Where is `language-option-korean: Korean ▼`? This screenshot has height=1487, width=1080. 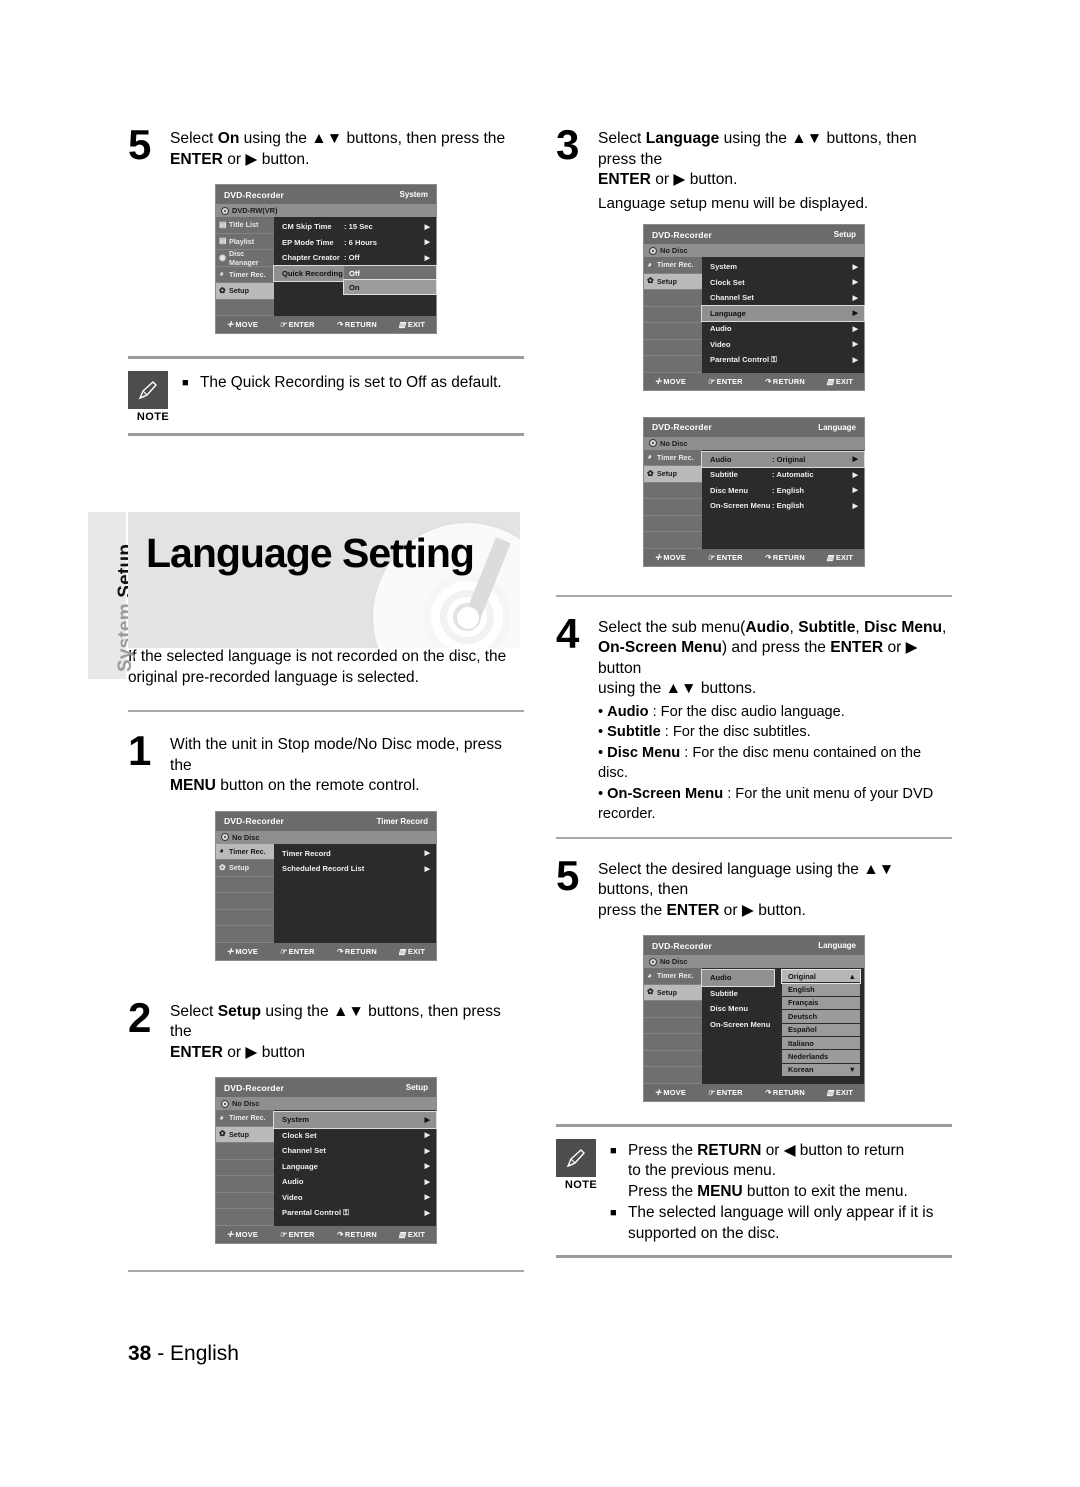 language-option-korean: Korean ▼ is located at coordinates (821, 1070).